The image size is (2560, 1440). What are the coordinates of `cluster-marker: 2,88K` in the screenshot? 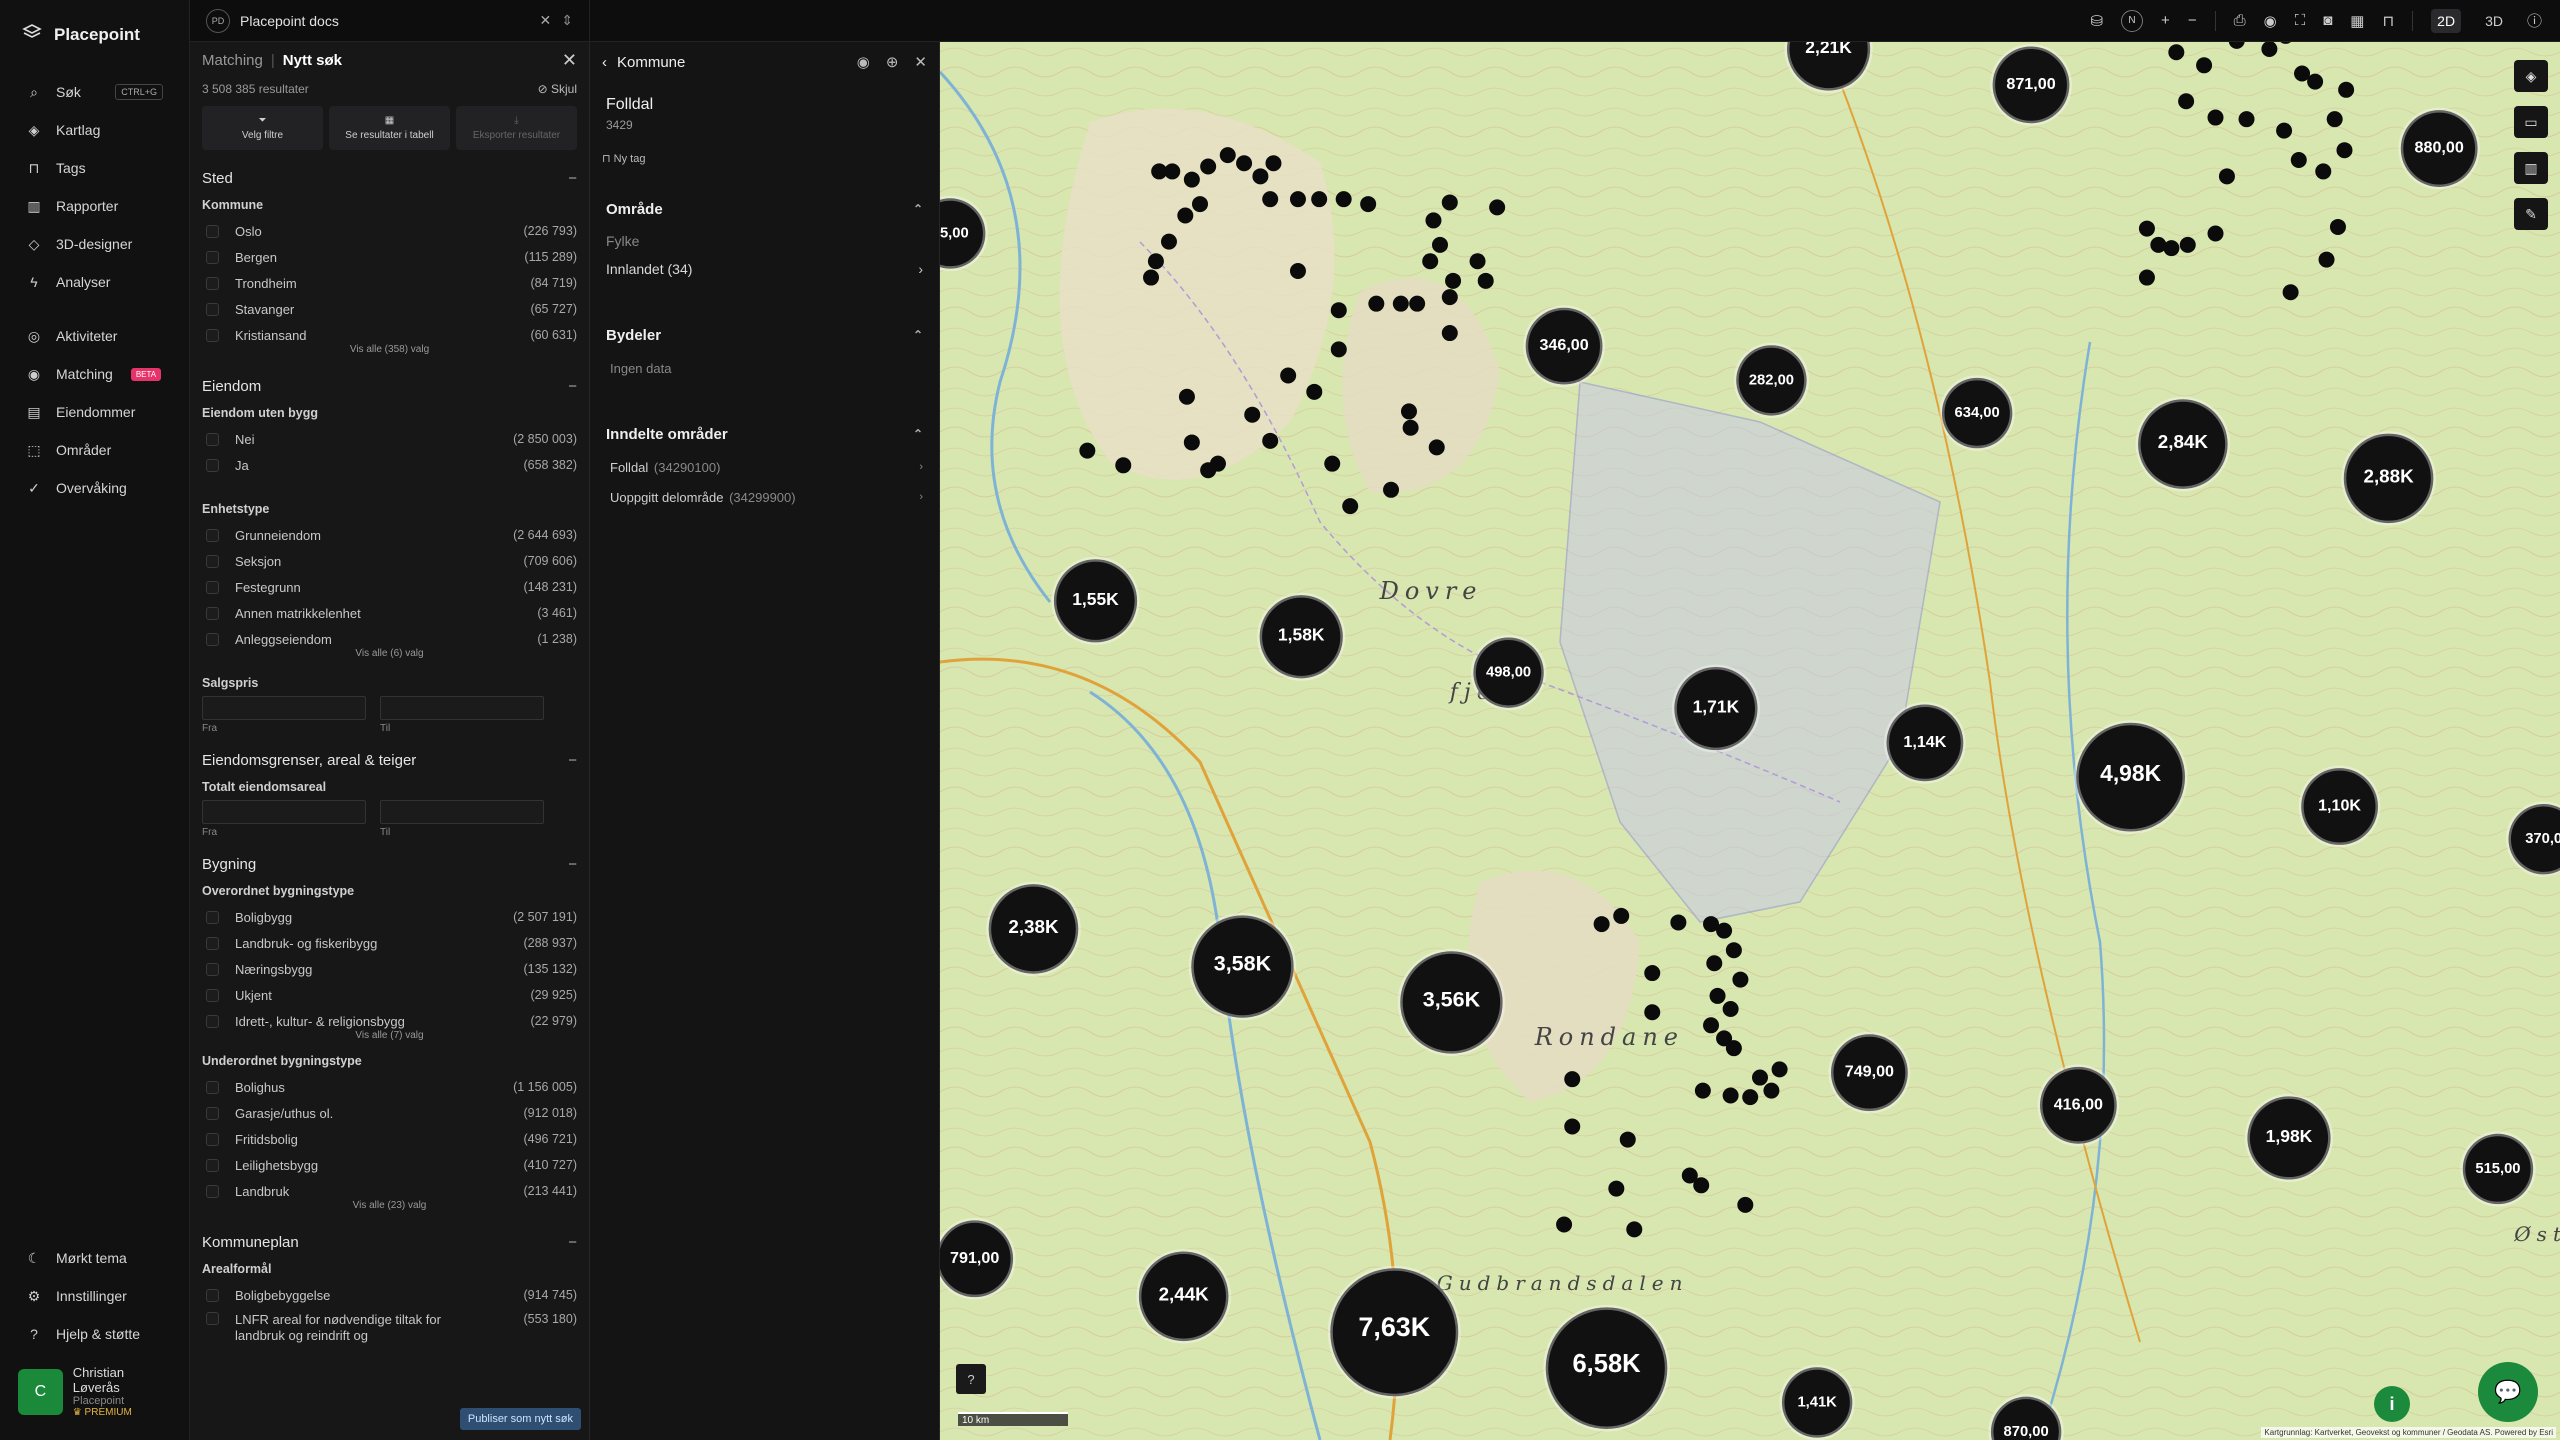 It's located at (2388, 478).